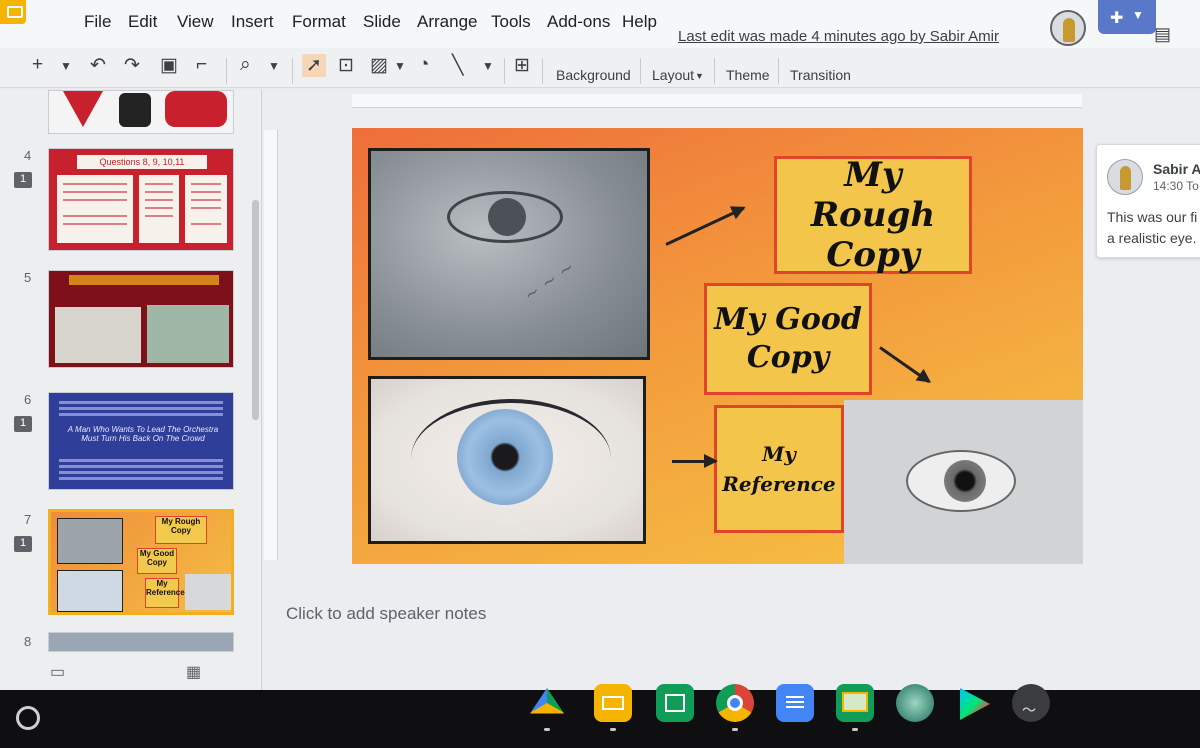 This screenshot has width=1200, height=748. I want to click on fox-figure-icon, so click(196, 109).